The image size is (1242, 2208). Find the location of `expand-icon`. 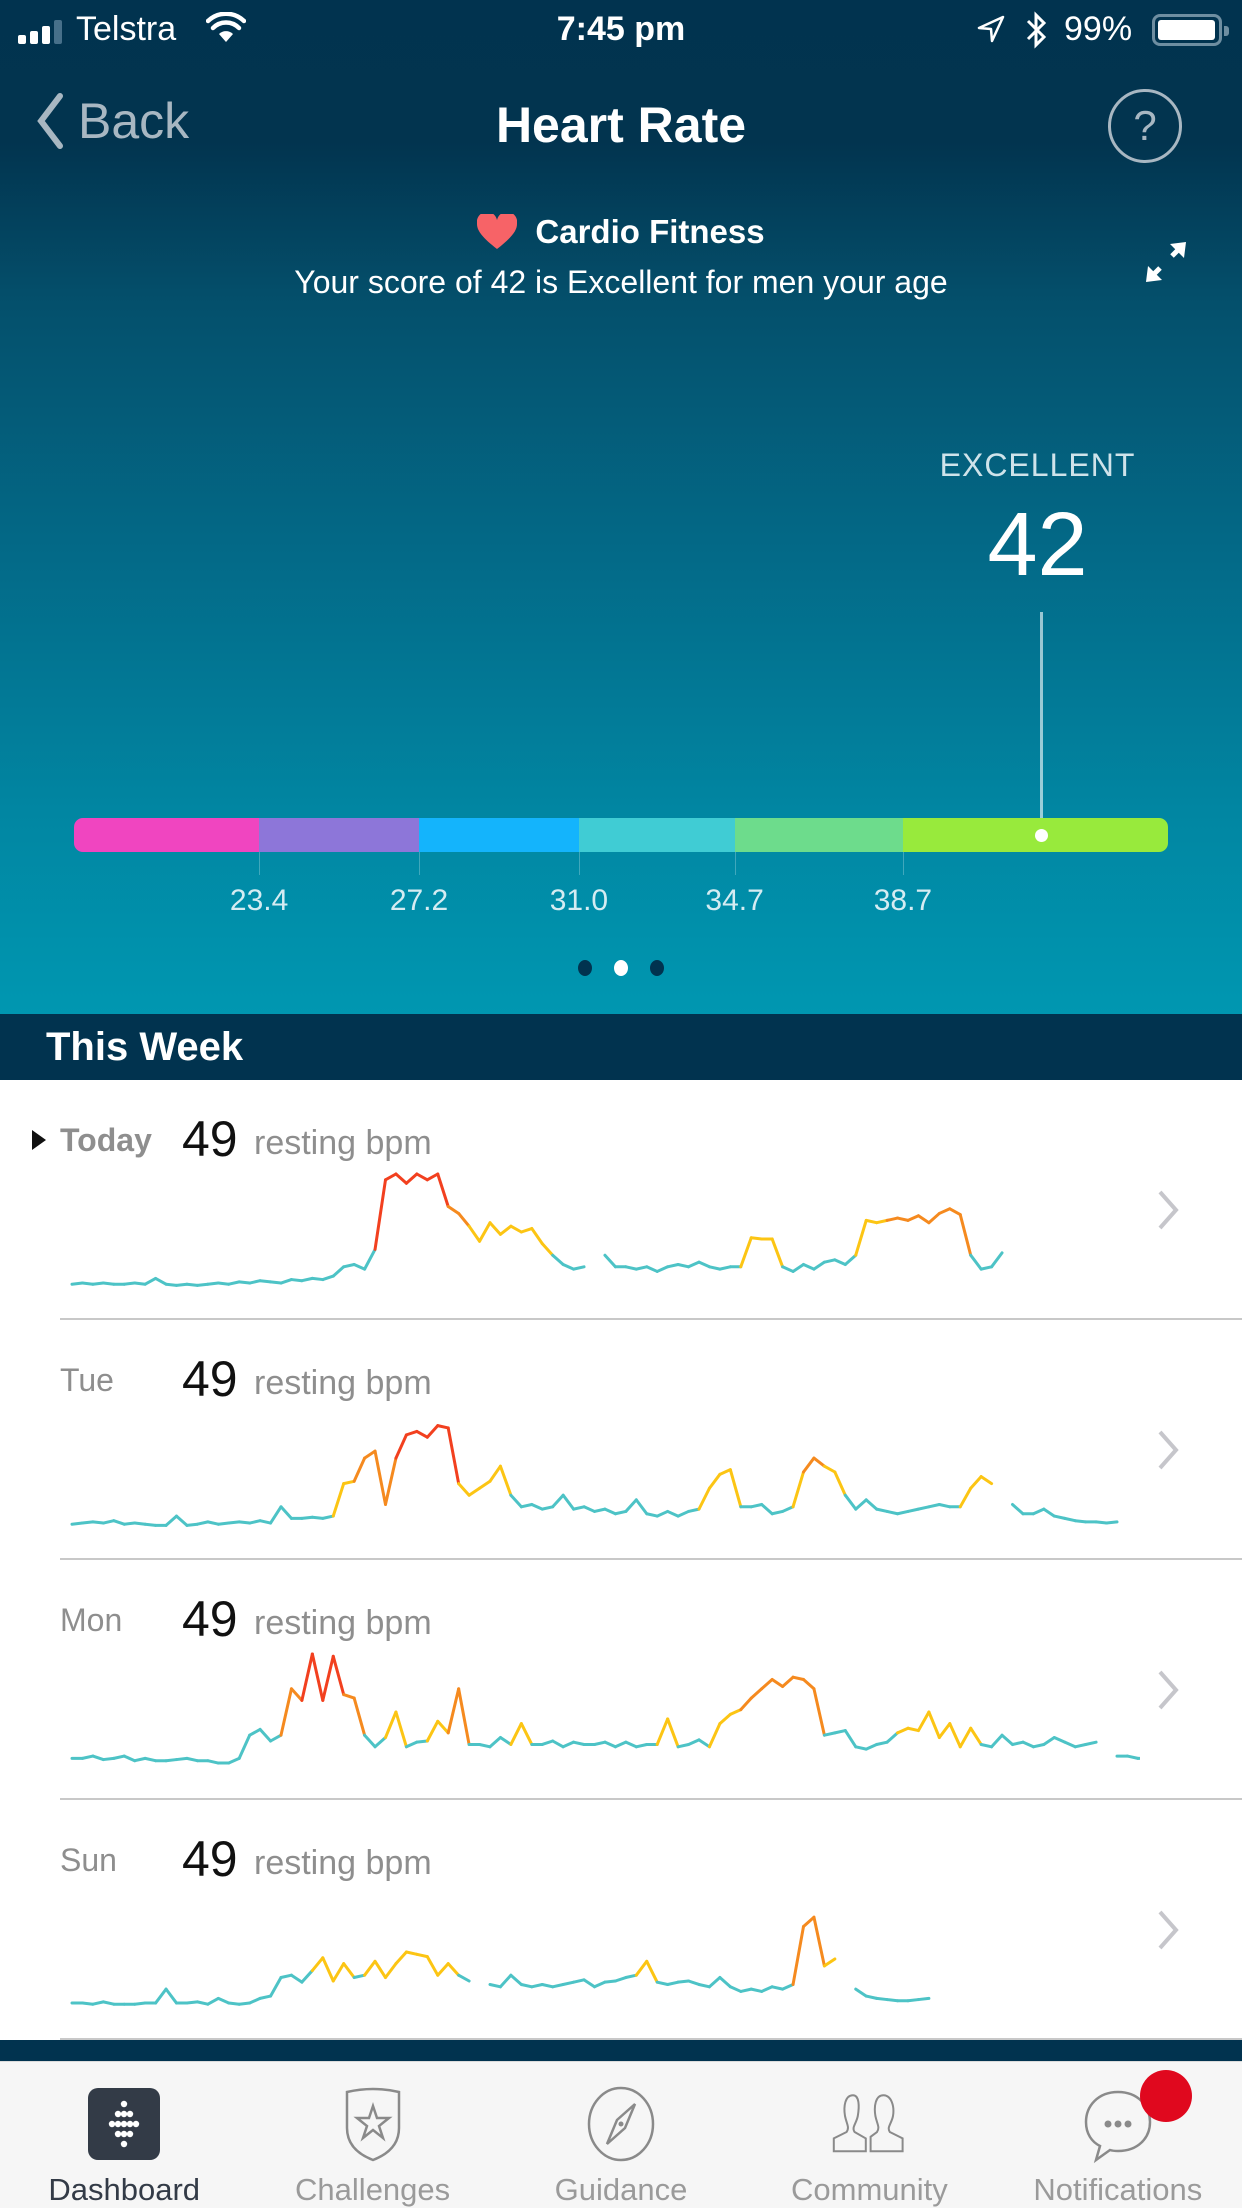

expand-icon is located at coordinates (1166, 264).